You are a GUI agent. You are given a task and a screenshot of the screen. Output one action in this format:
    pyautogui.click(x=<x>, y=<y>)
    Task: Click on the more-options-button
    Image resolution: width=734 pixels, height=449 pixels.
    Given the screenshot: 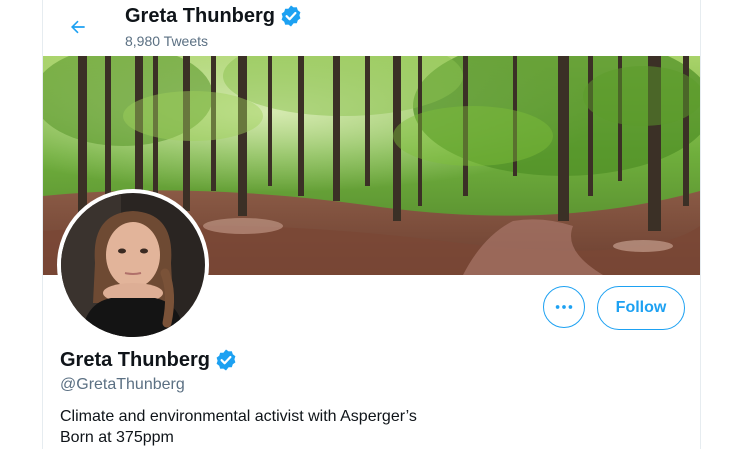 What is the action you would take?
    pyautogui.click(x=564, y=307)
    